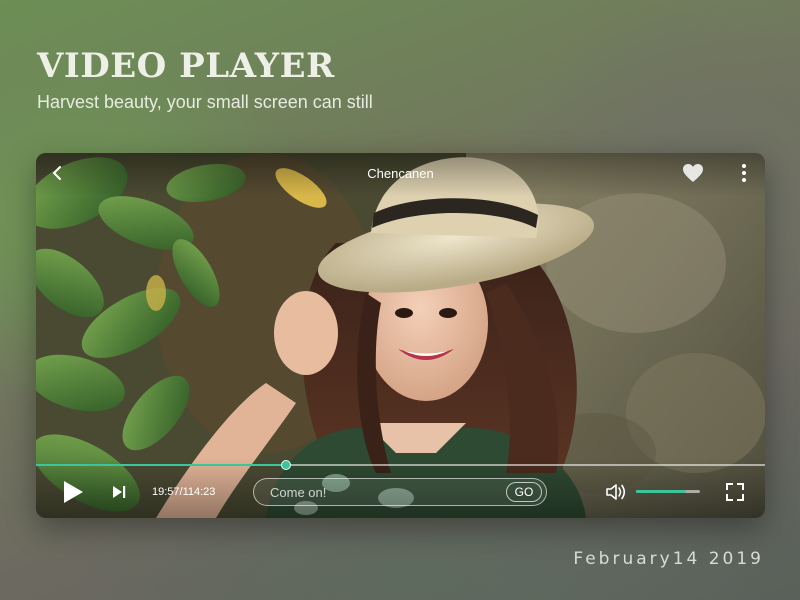  I want to click on volume-button, so click(616, 492).